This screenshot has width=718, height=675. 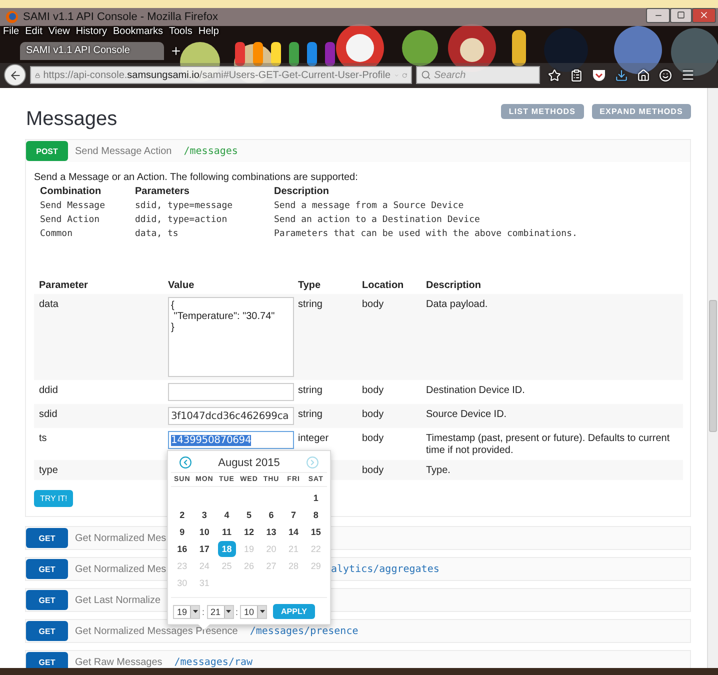 I want to click on calendar-day: 7, so click(x=293, y=515).